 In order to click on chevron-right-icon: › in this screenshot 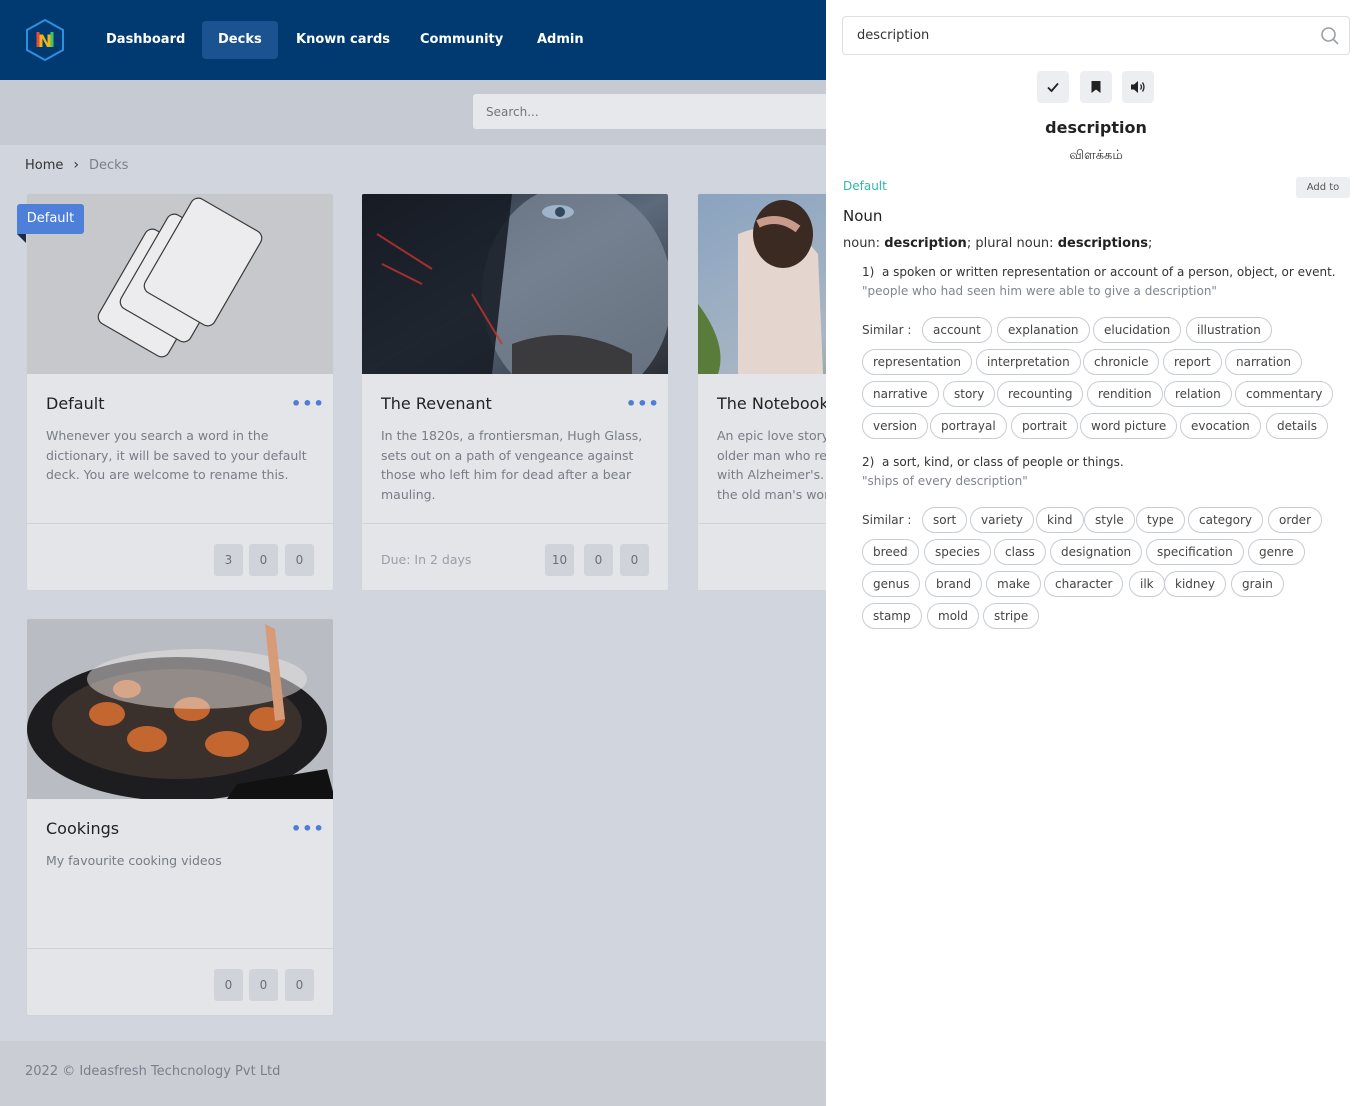, I will do `click(76, 165)`.